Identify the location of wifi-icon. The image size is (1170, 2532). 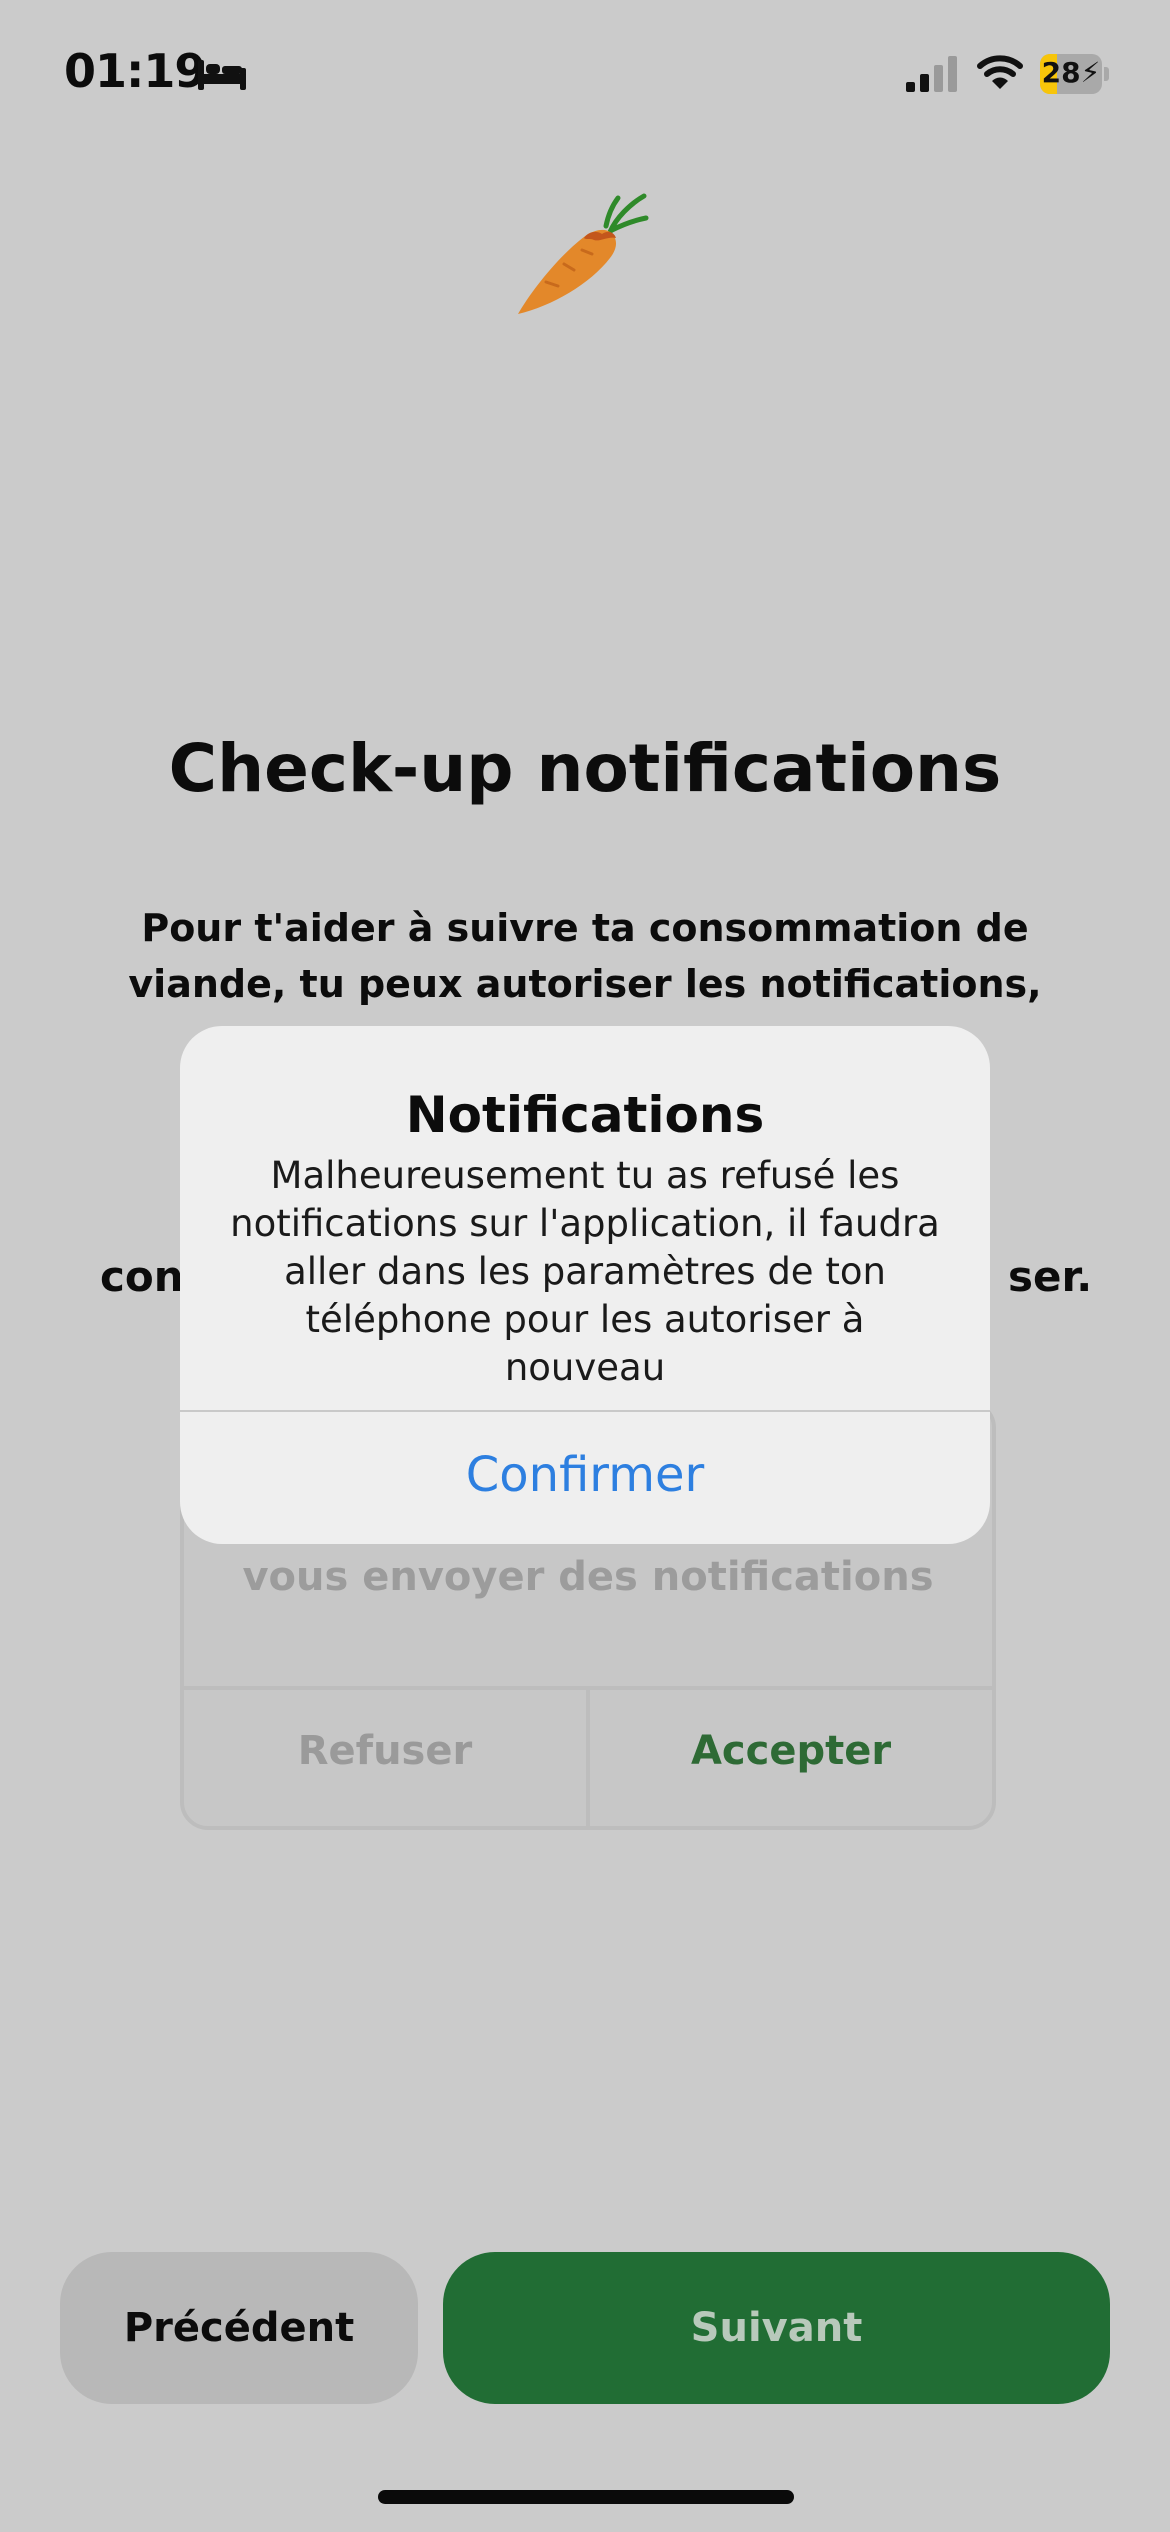
(1000, 72).